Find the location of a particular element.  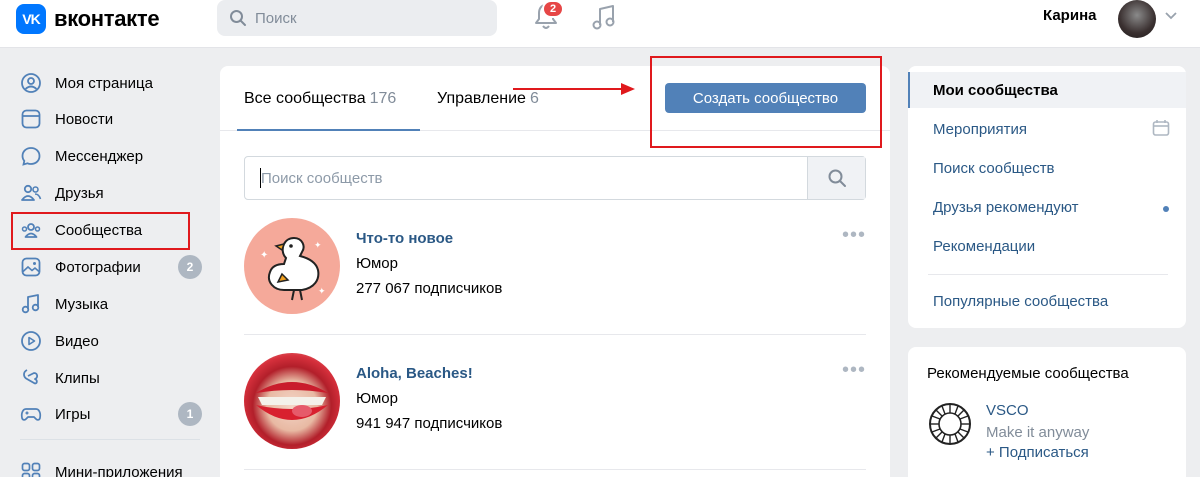

side-menu-divider is located at coordinates (1048, 274).